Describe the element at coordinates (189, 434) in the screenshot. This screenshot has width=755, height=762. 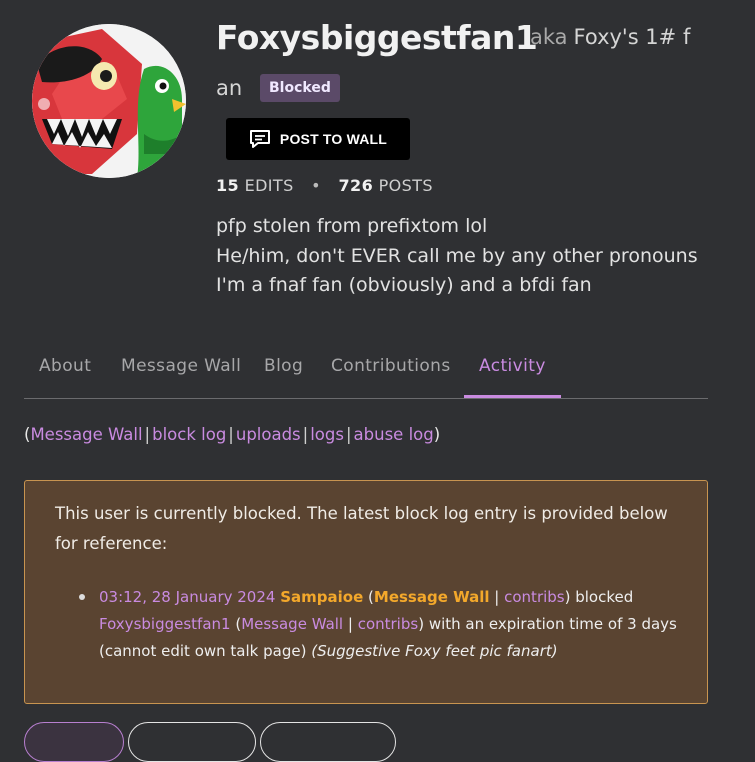
I see `link-block-log: block log` at that location.